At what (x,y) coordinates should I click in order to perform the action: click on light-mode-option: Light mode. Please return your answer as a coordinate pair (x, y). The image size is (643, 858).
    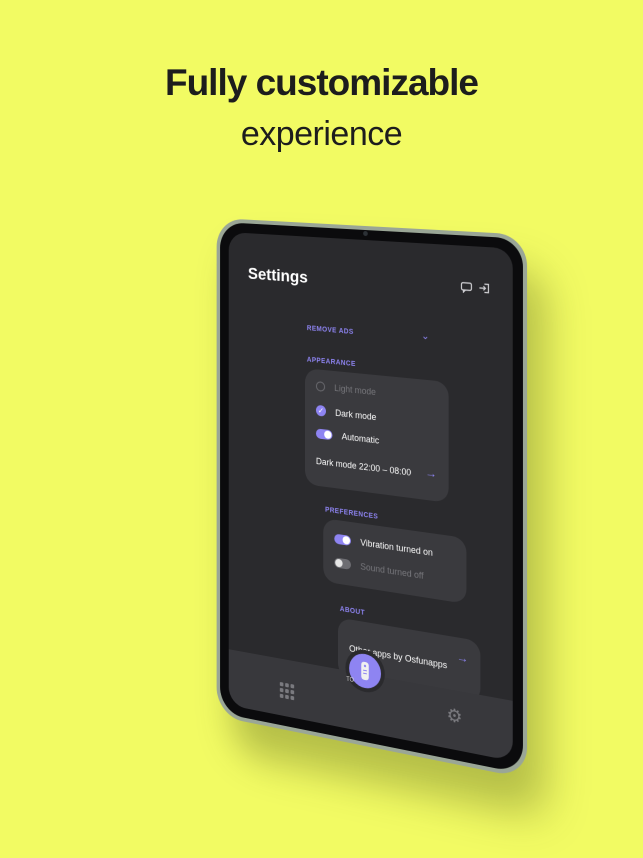
    Looking at the image, I should click on (346, 389).